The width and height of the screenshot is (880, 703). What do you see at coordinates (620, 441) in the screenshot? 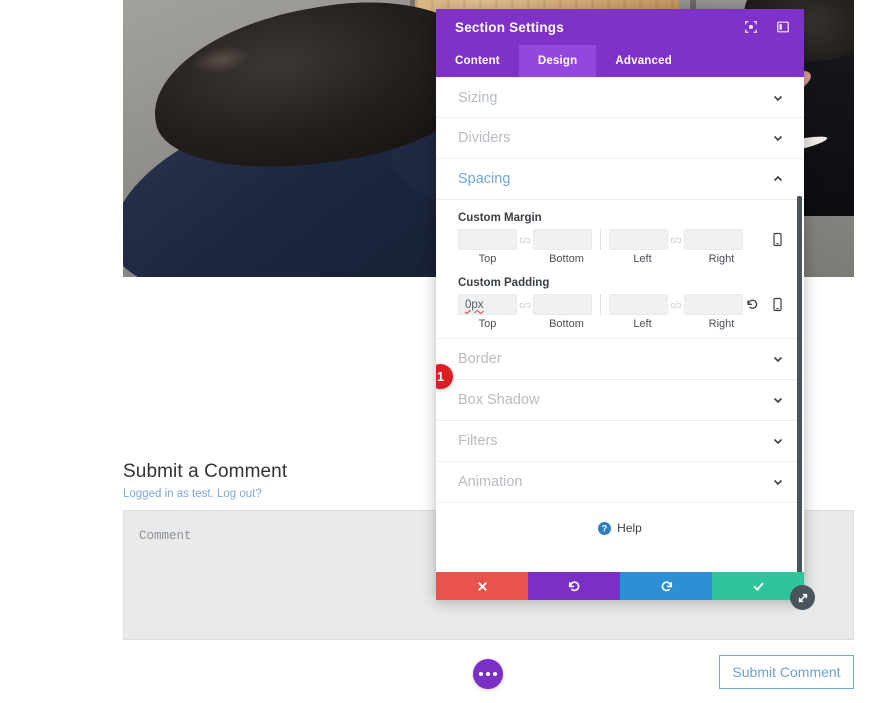
I see `accordion-filters: Filters` at bounding box center [620, 441].